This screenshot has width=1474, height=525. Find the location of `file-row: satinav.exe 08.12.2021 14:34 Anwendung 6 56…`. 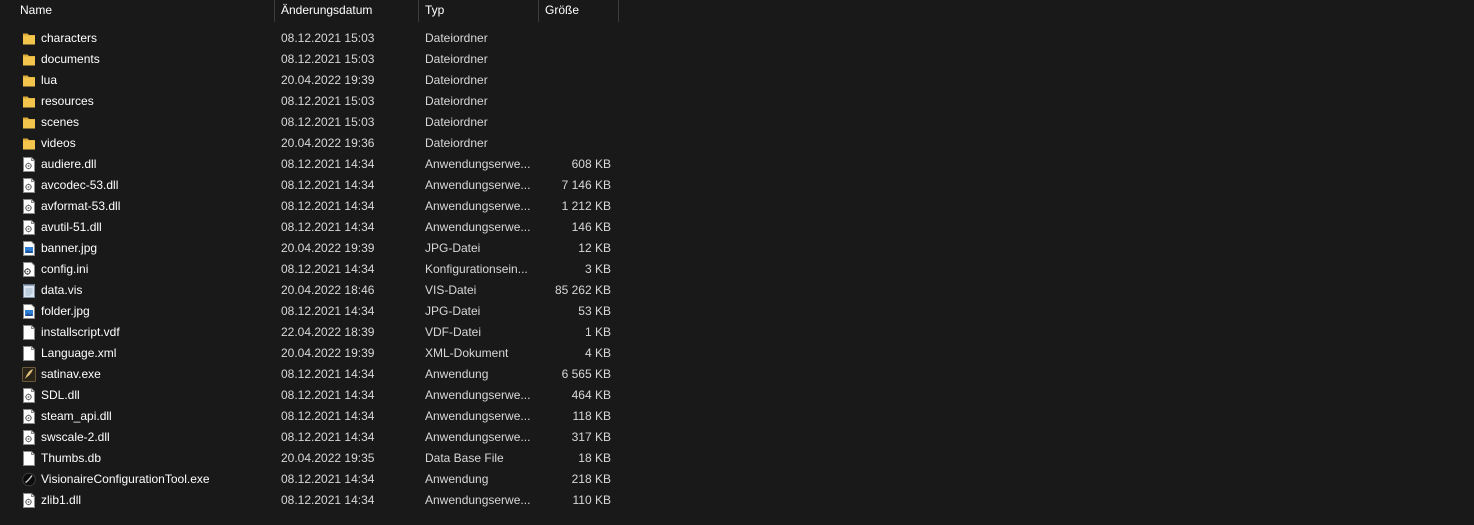

file-row: satinav.exe 08.12.2021 14:34 Anwendung 6 56… is located at coordinates (310, 374).